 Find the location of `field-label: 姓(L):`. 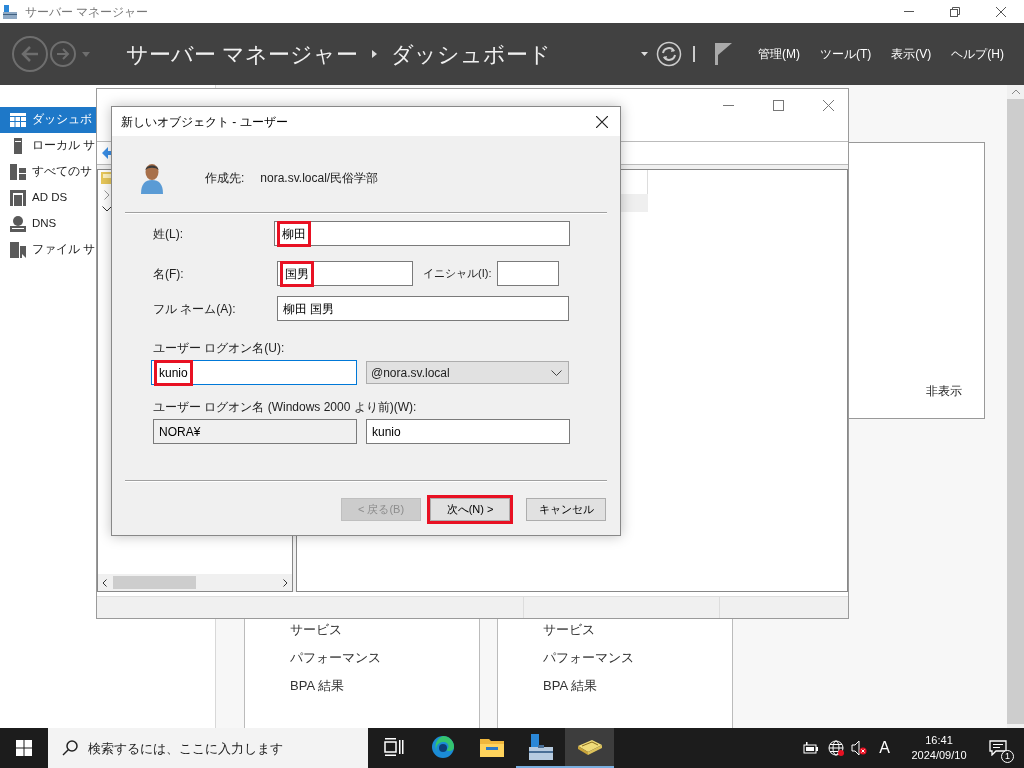

field-label: 姓(L): is located at coordinates (168, 234).